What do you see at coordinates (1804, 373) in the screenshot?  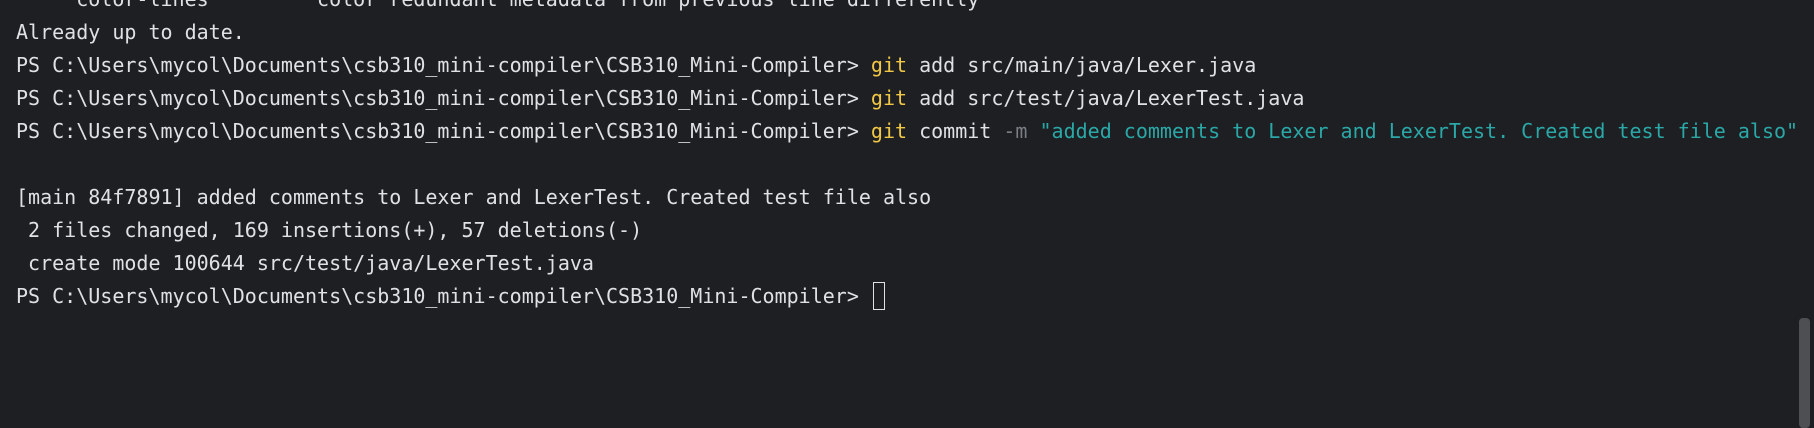 I see `scrollbar-thumb` at bounding box center [1804, 373].